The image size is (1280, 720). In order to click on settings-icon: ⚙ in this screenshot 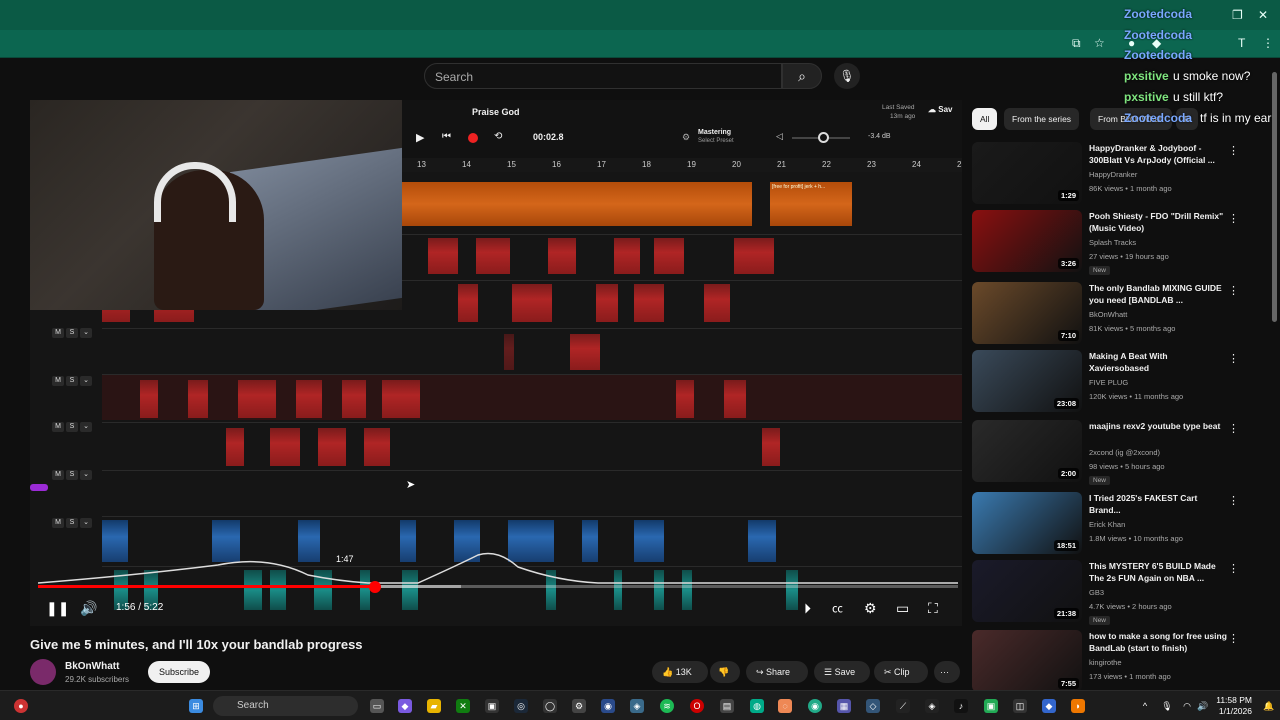, I will do `click(579, 706)`.